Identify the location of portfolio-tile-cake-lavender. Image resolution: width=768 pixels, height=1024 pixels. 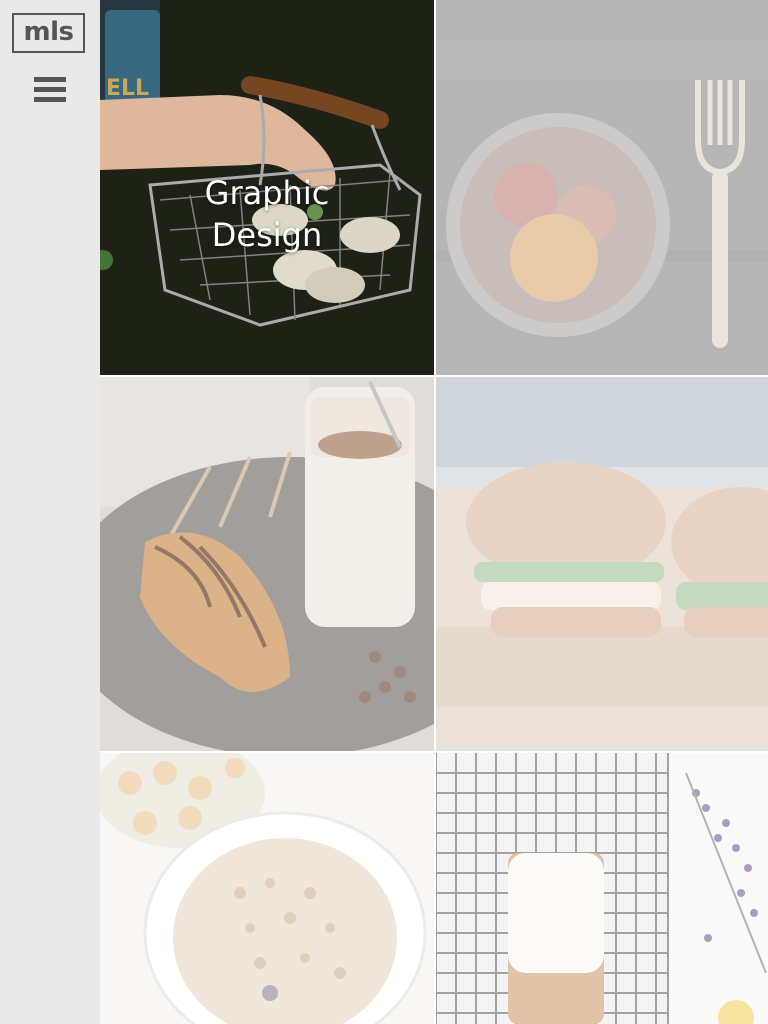
(602, 888).